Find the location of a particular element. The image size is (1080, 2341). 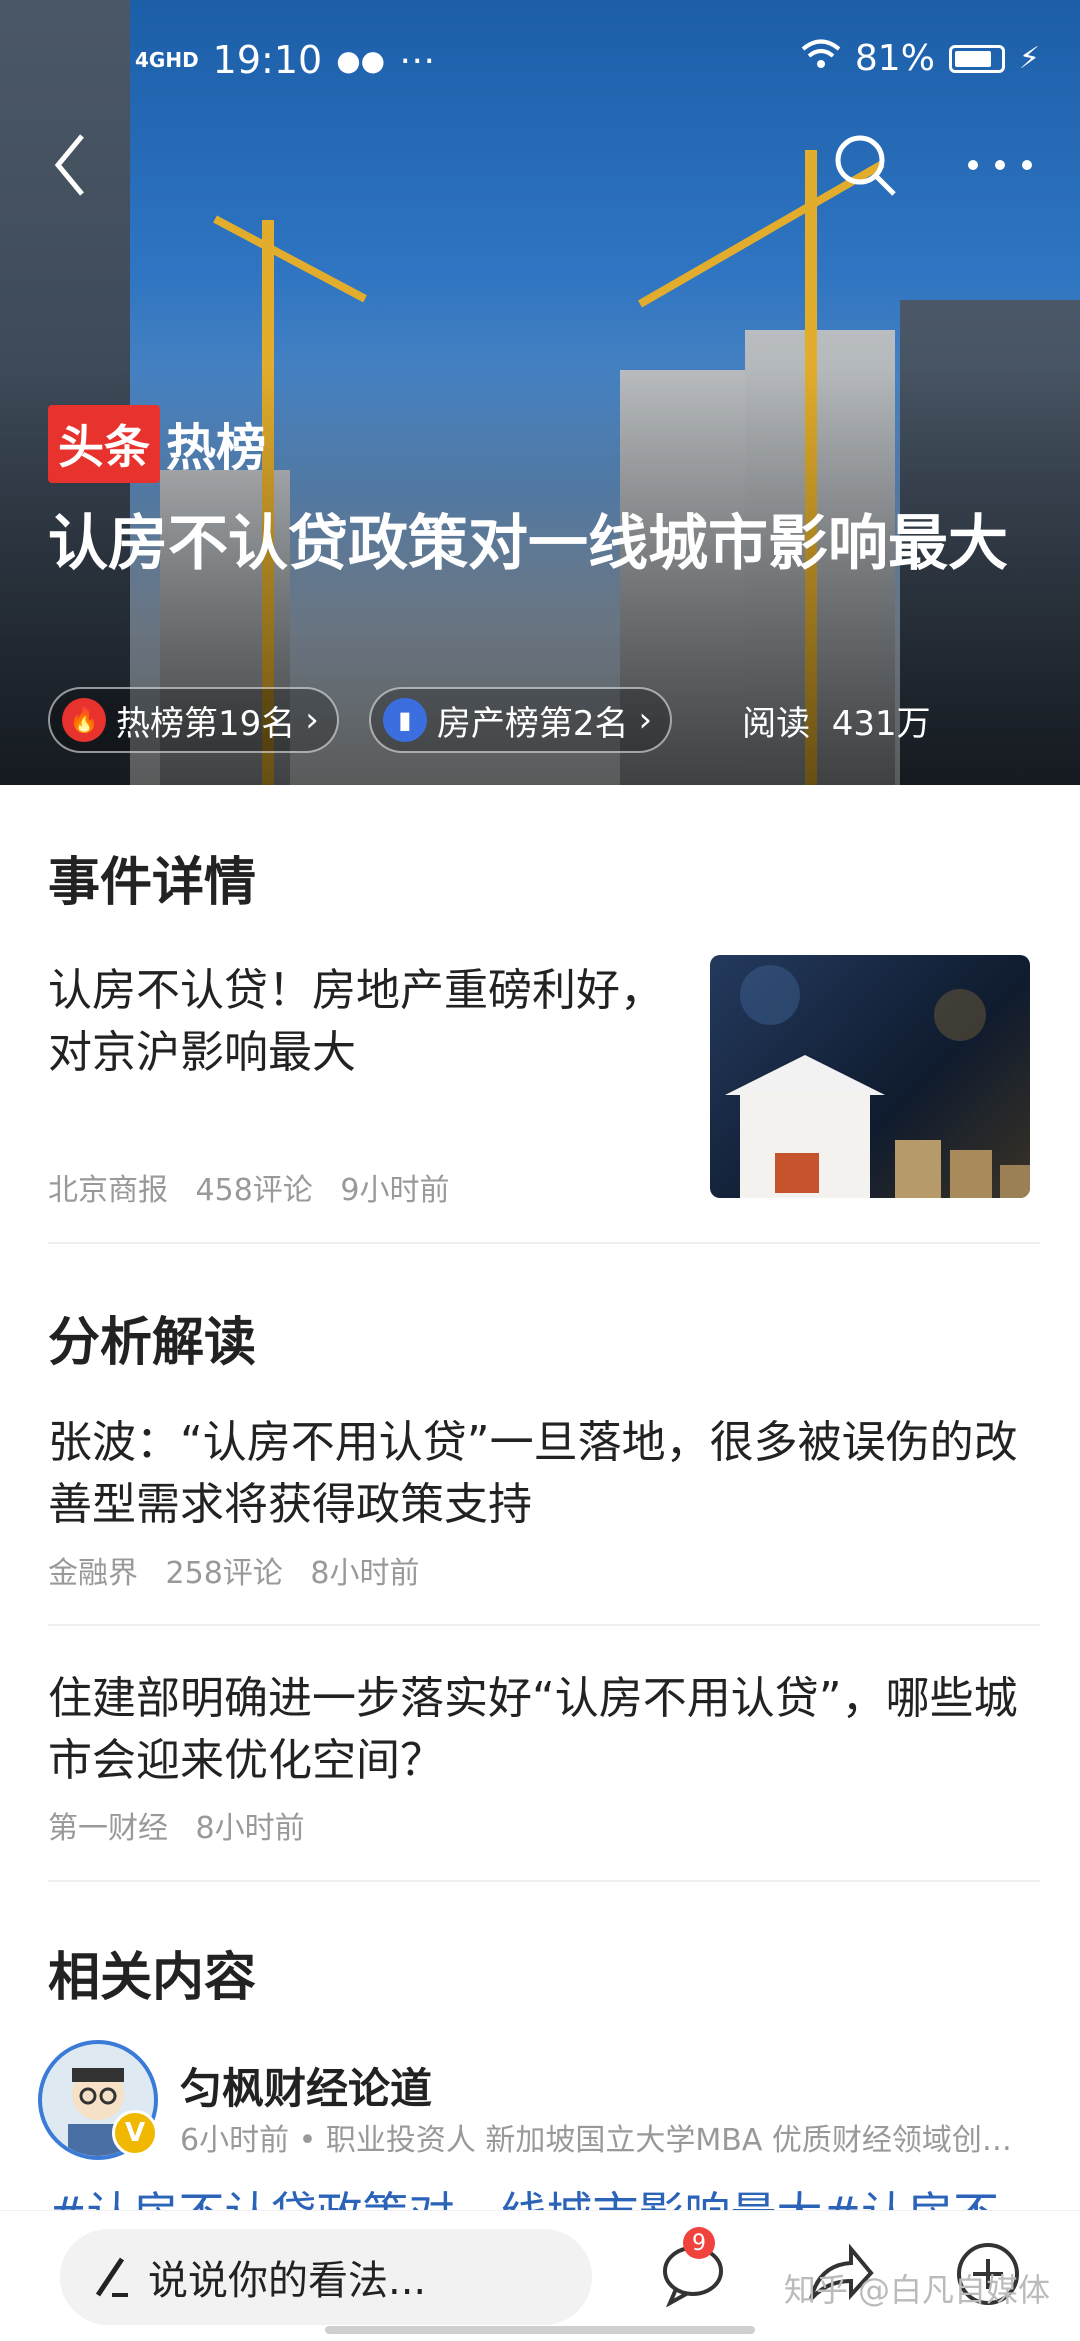

battery-fill is located at coordinates (972, 58).